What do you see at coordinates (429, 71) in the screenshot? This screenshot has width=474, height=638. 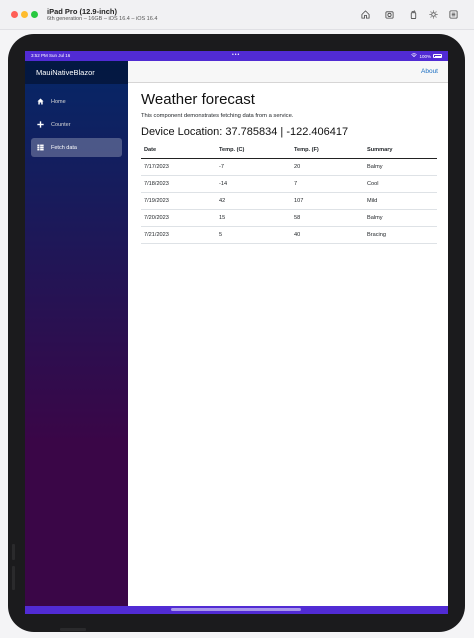 I see `about-link: About` at bounding box center [429, 71].